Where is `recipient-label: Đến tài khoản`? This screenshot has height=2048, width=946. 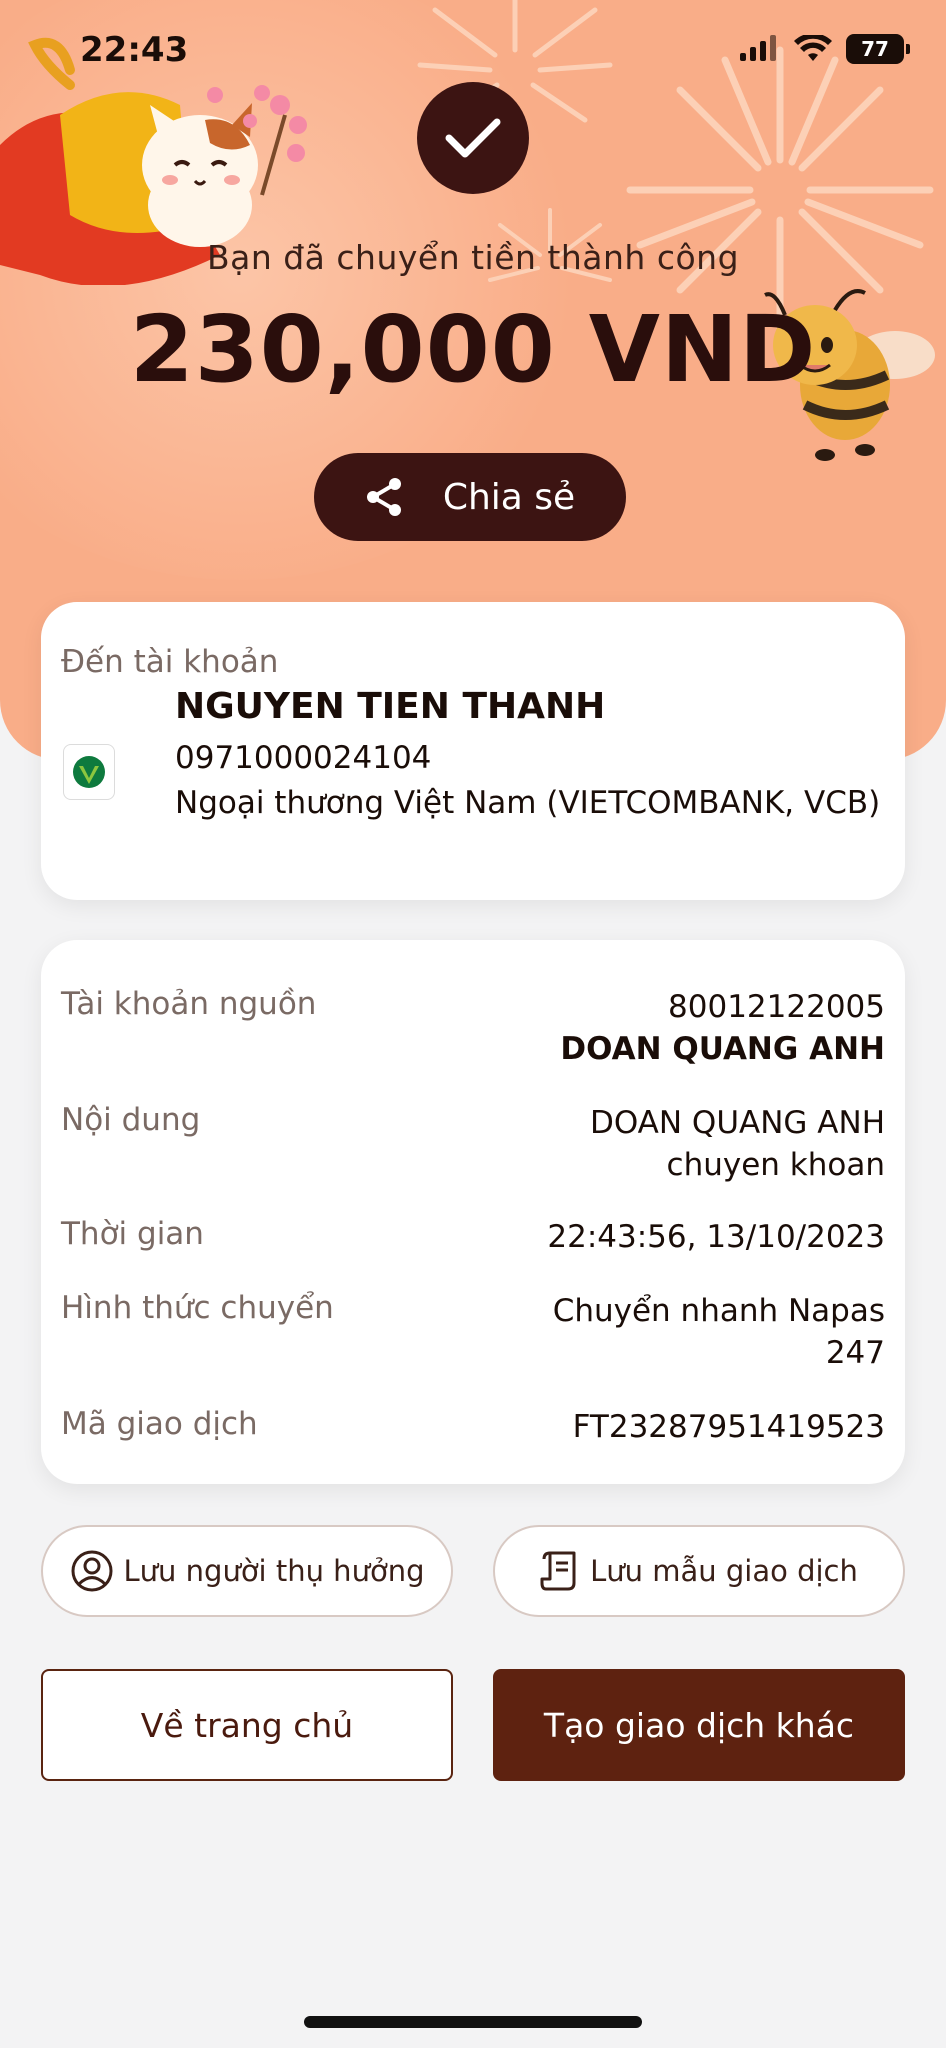
recipient-label: Đến tài khoản is located at coordinates (170, 662).